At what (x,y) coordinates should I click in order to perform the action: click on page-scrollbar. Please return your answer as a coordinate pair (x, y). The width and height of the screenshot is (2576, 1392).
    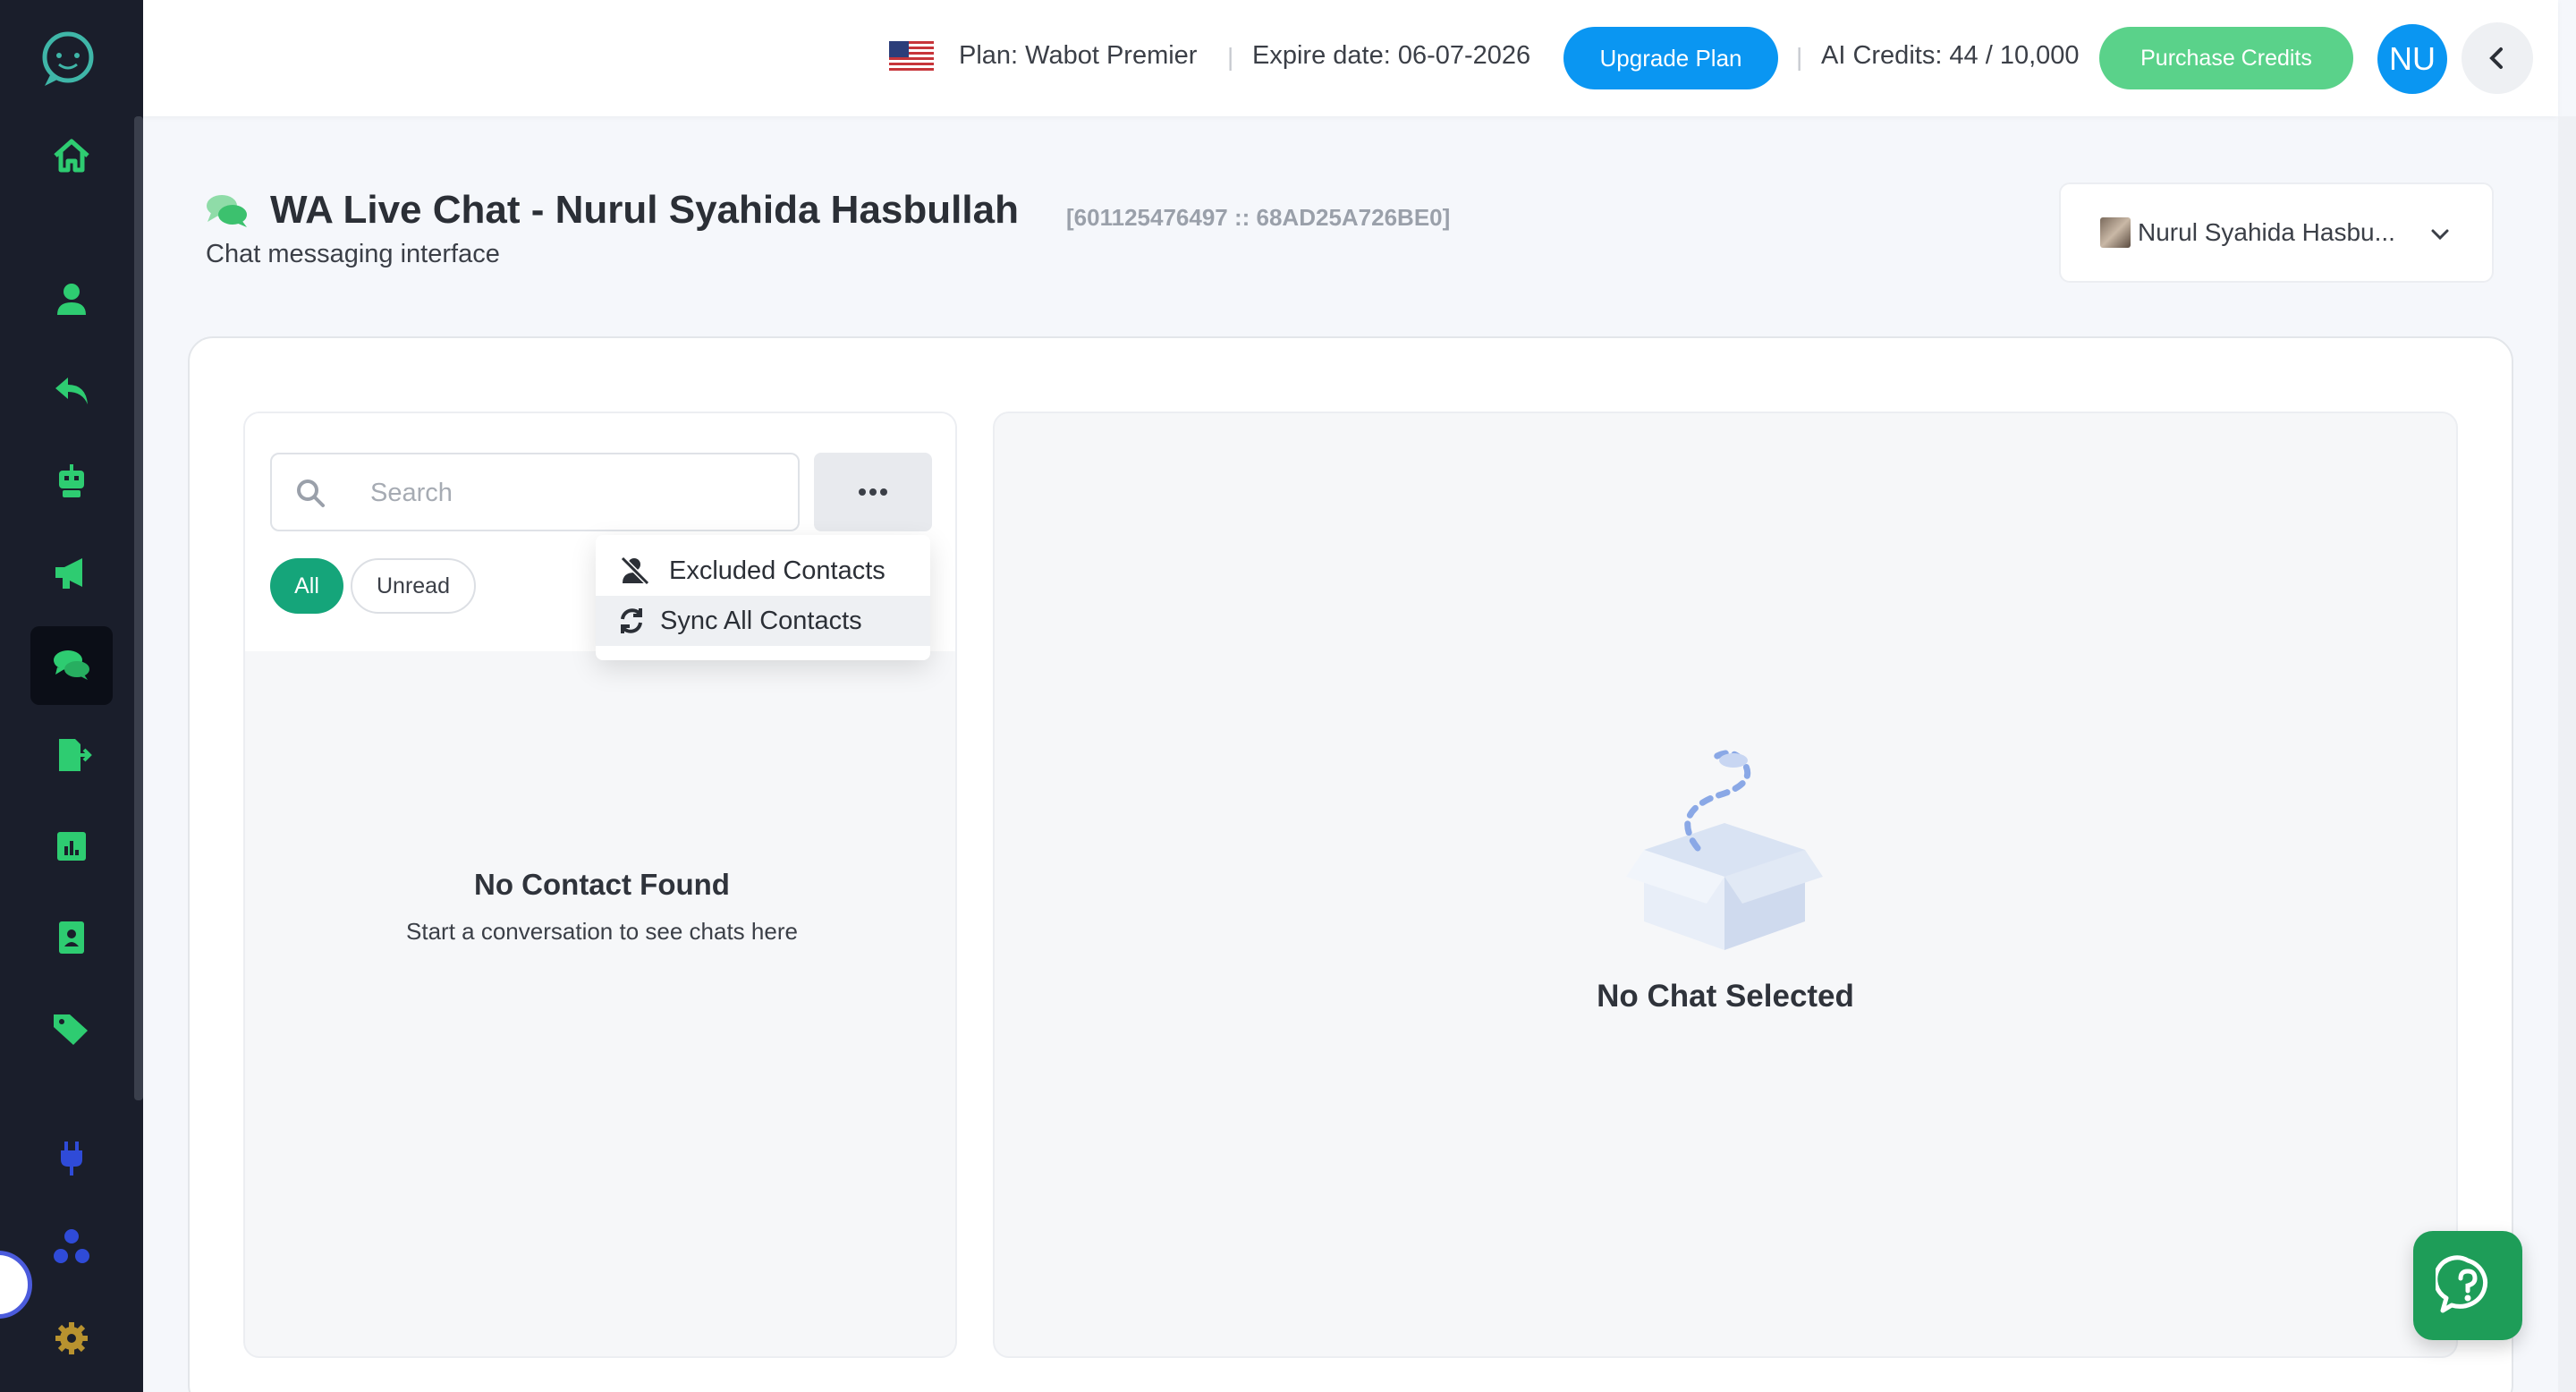
    Looking at the image, I should click on (2567, 754).